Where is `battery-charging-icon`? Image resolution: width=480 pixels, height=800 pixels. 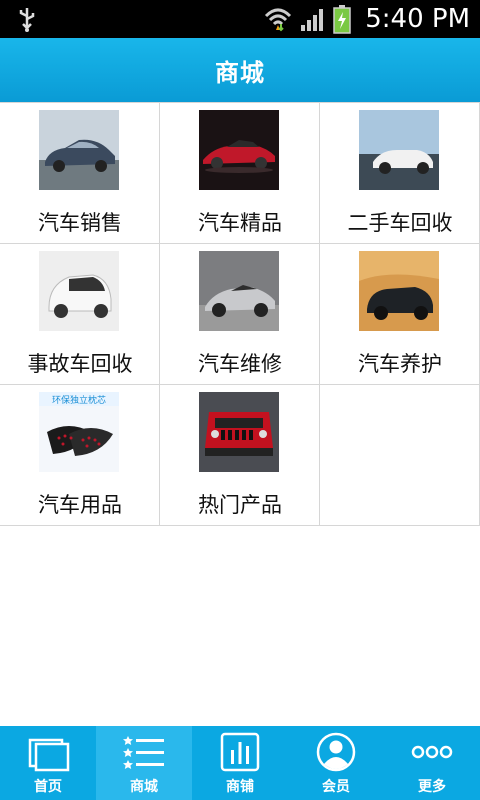 battery-charging-icon is located at coordinates (342, 19).